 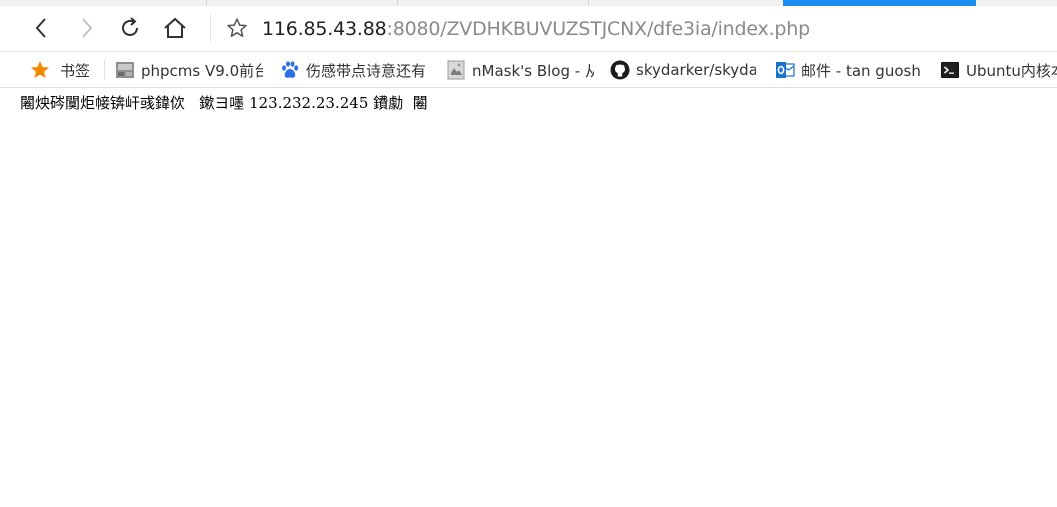 What do you see at coordinates (533, 70) in the screenshot?
I see `bookmark-label: nMask's Blog - 从` at bounding box center [533, 70].